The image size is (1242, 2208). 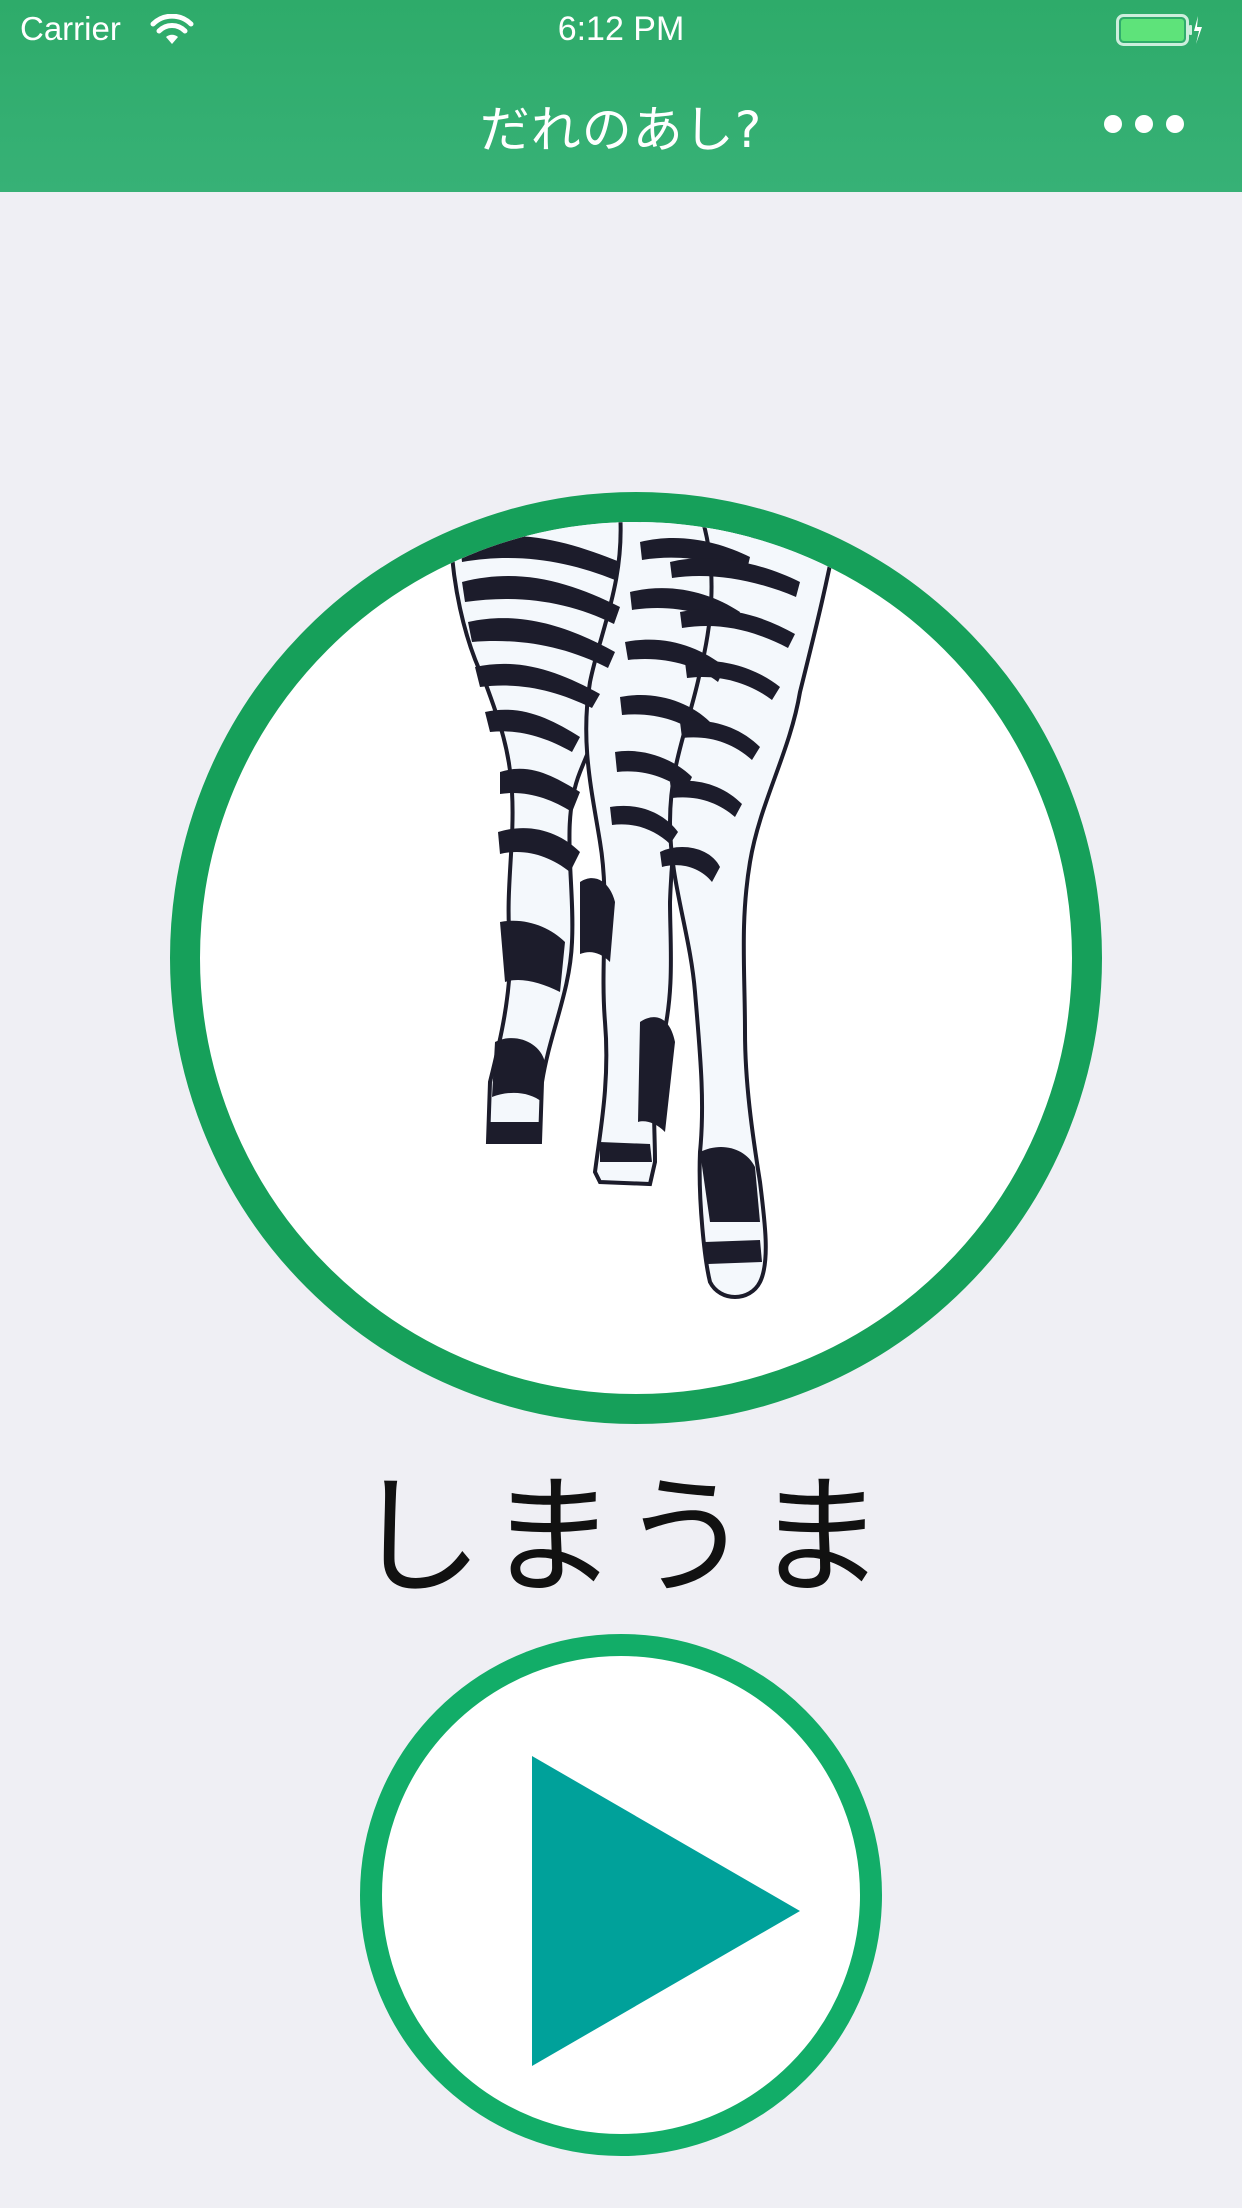 What do you see at coordinates (666, 1911) in the screenshot?
I see `play-icon` at bounding box center [666, 1911].